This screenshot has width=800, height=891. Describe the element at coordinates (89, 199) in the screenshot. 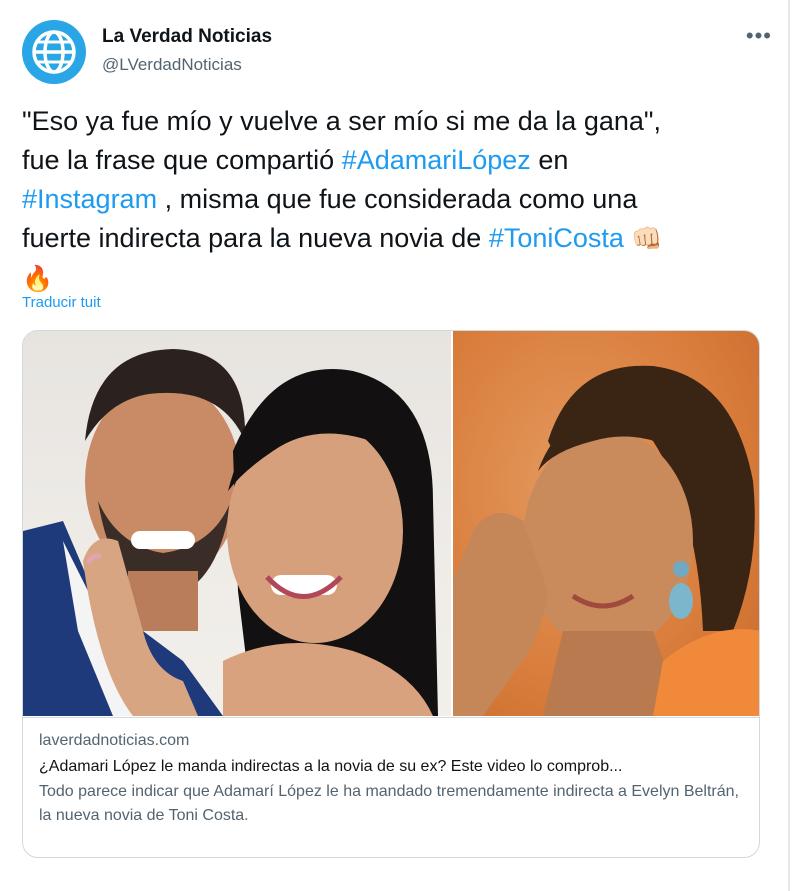

I see `hashtag-instagram: #Instagram` at that location.